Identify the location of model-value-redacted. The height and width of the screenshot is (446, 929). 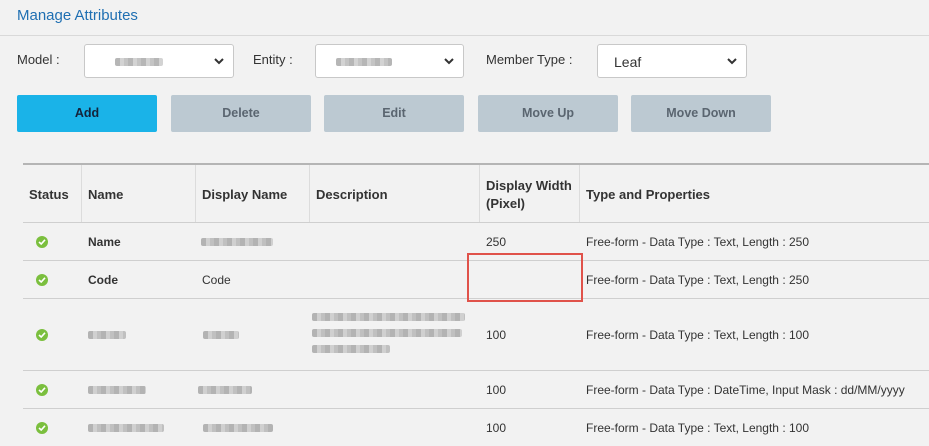
(139, 62).